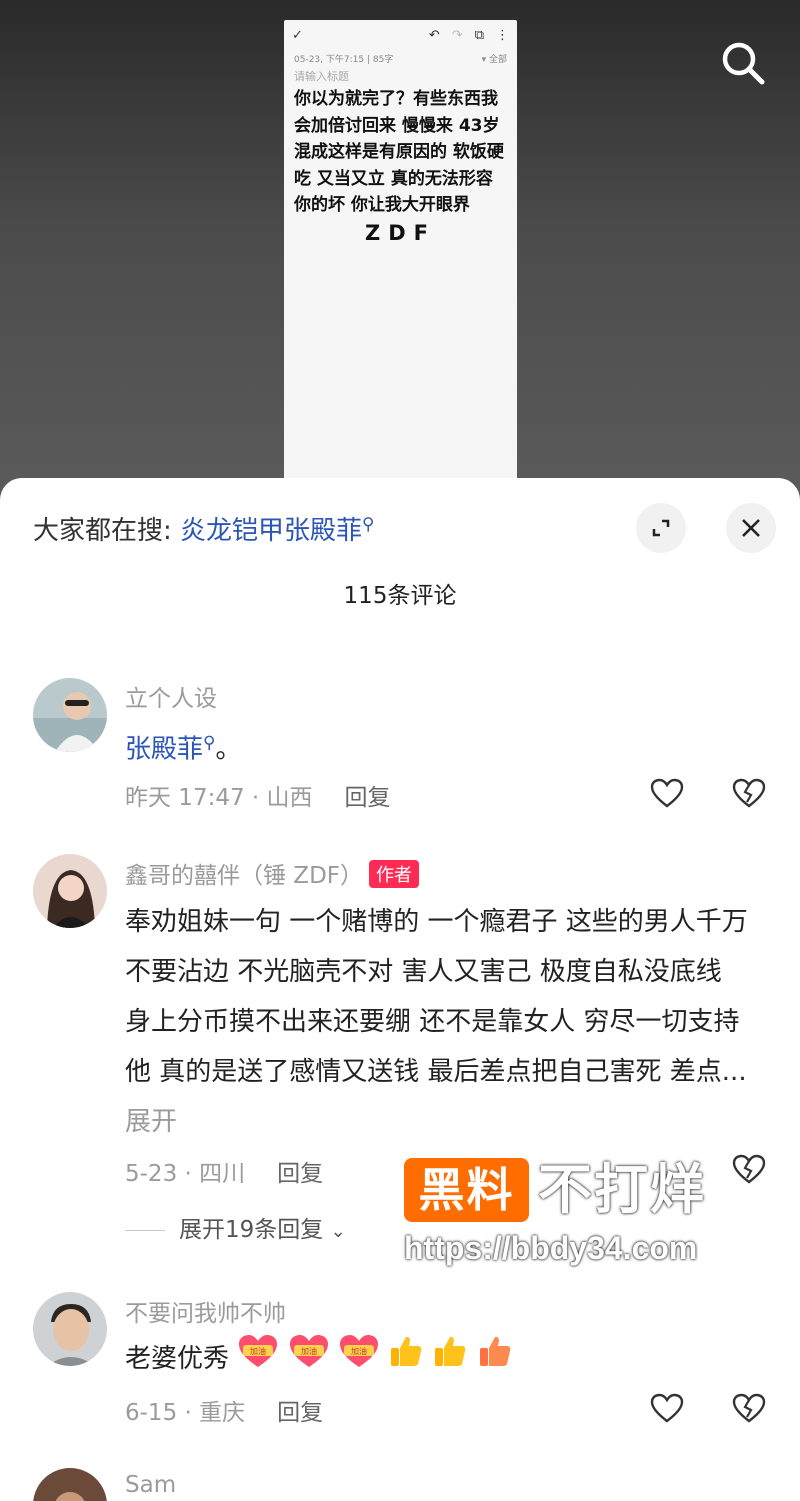 This screenshot has height=1501, width=800. What do you see at coordinates (150, 1485) in the screenshot?
I see `comment-author: Sam` at bounding box center [150, 1485].